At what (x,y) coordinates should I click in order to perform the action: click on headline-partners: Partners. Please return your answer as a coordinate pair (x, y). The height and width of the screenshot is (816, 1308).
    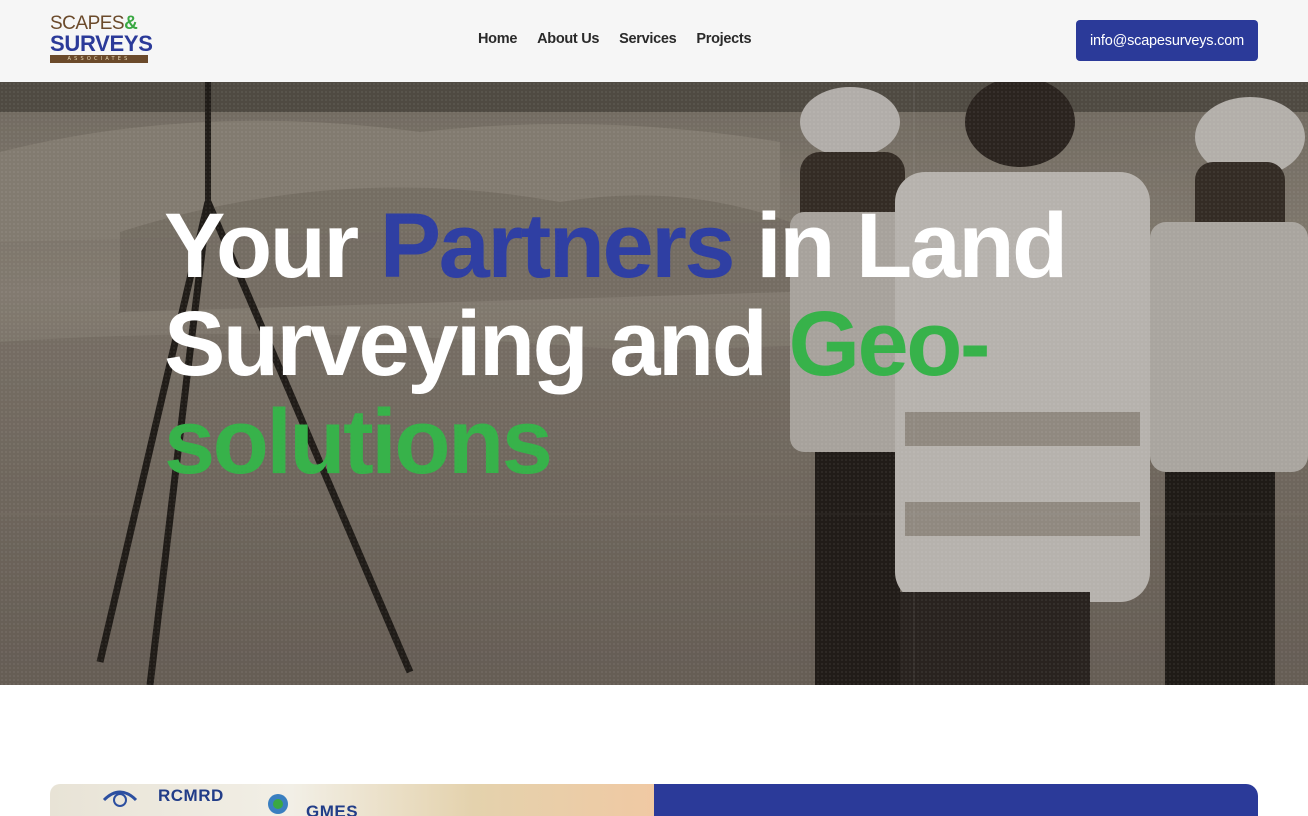
    Looking at the image, I should click on (557, 246).